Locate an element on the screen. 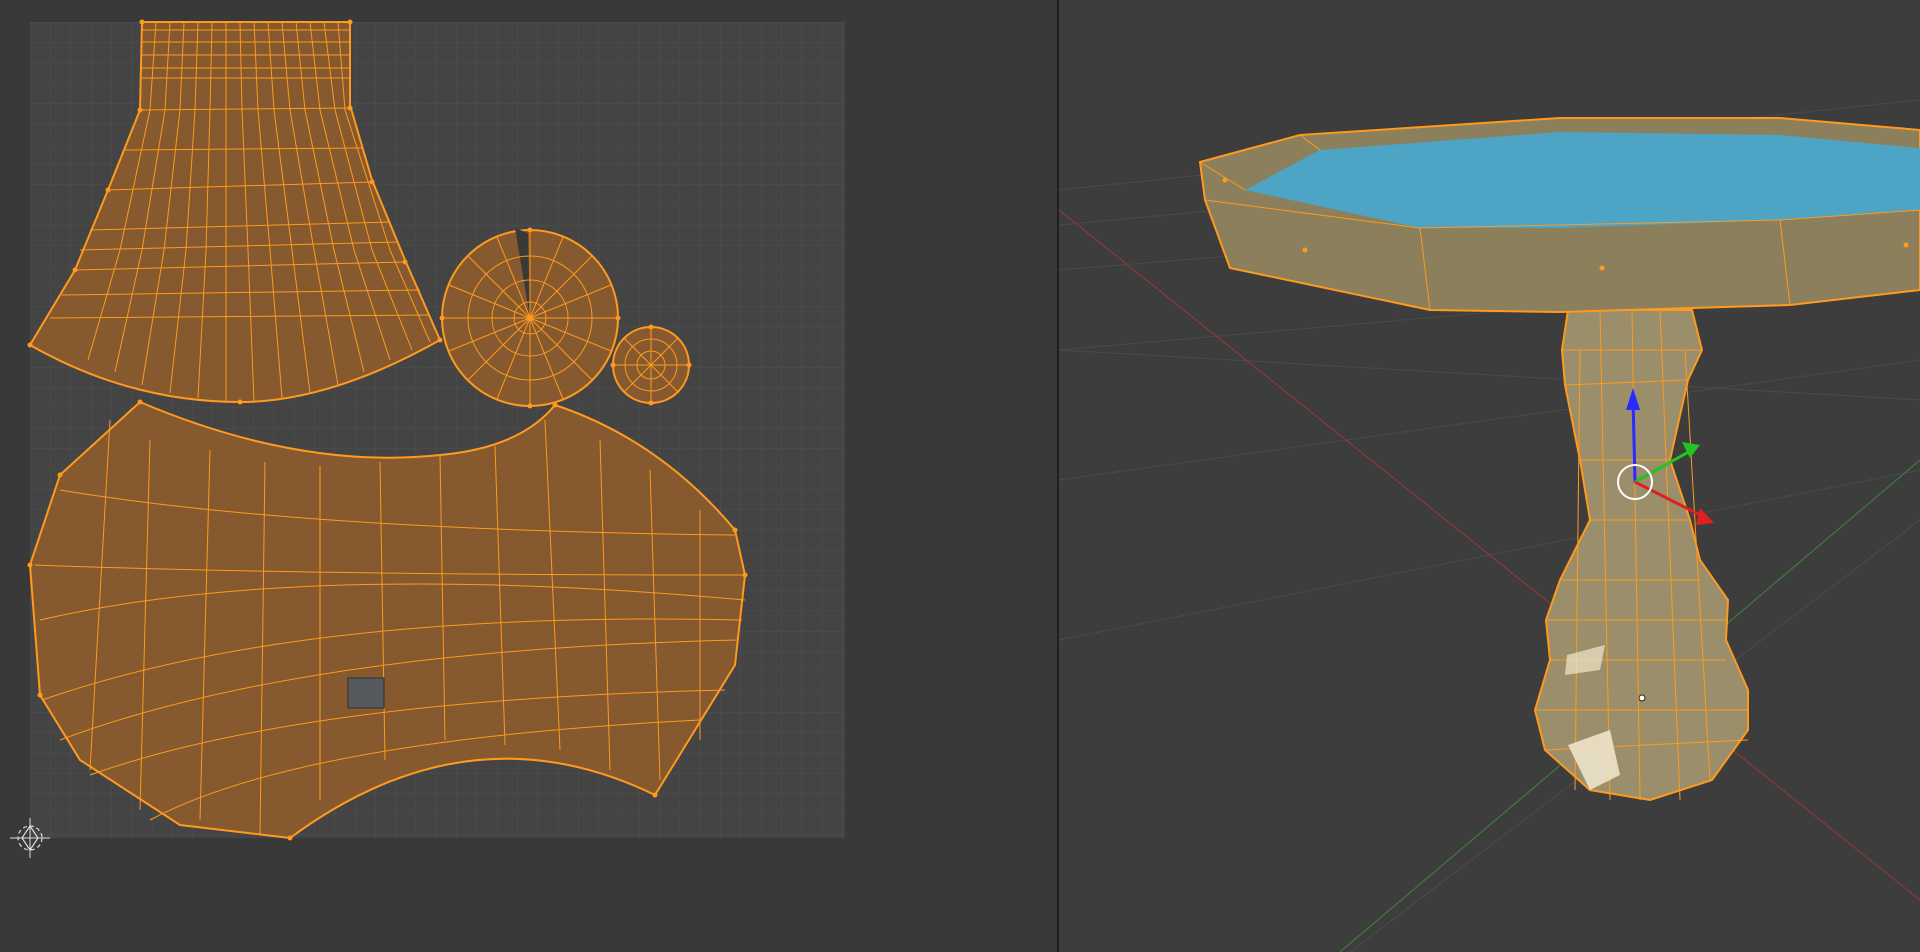 The height and width of the screenshot is (952, 1920). pedestal-mesh is located at coordinates (1641, 555).